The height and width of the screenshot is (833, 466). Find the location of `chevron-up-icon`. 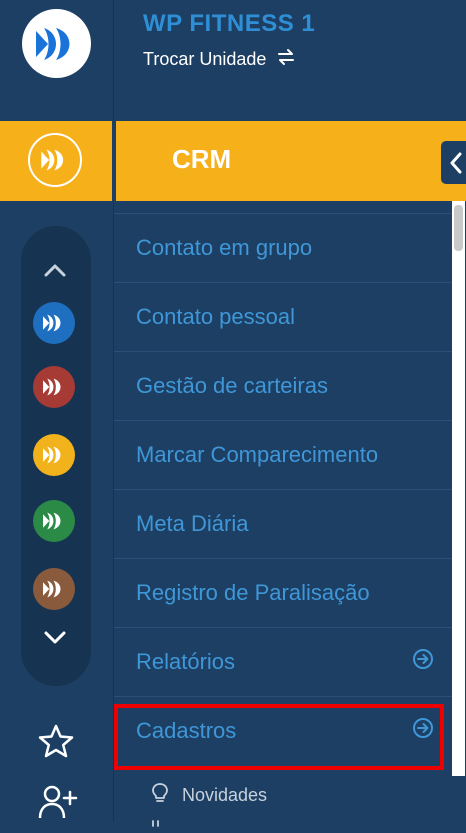

chevron-up-icon is located at coordinates (55, 272).